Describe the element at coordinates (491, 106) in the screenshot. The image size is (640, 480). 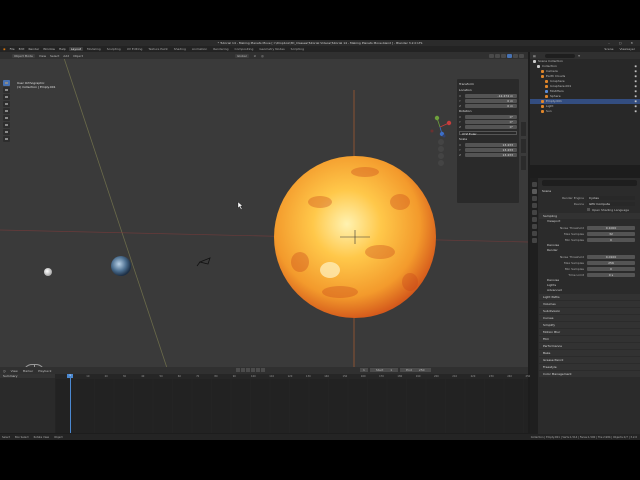
I see `location-z-field: 0 m` at that location.